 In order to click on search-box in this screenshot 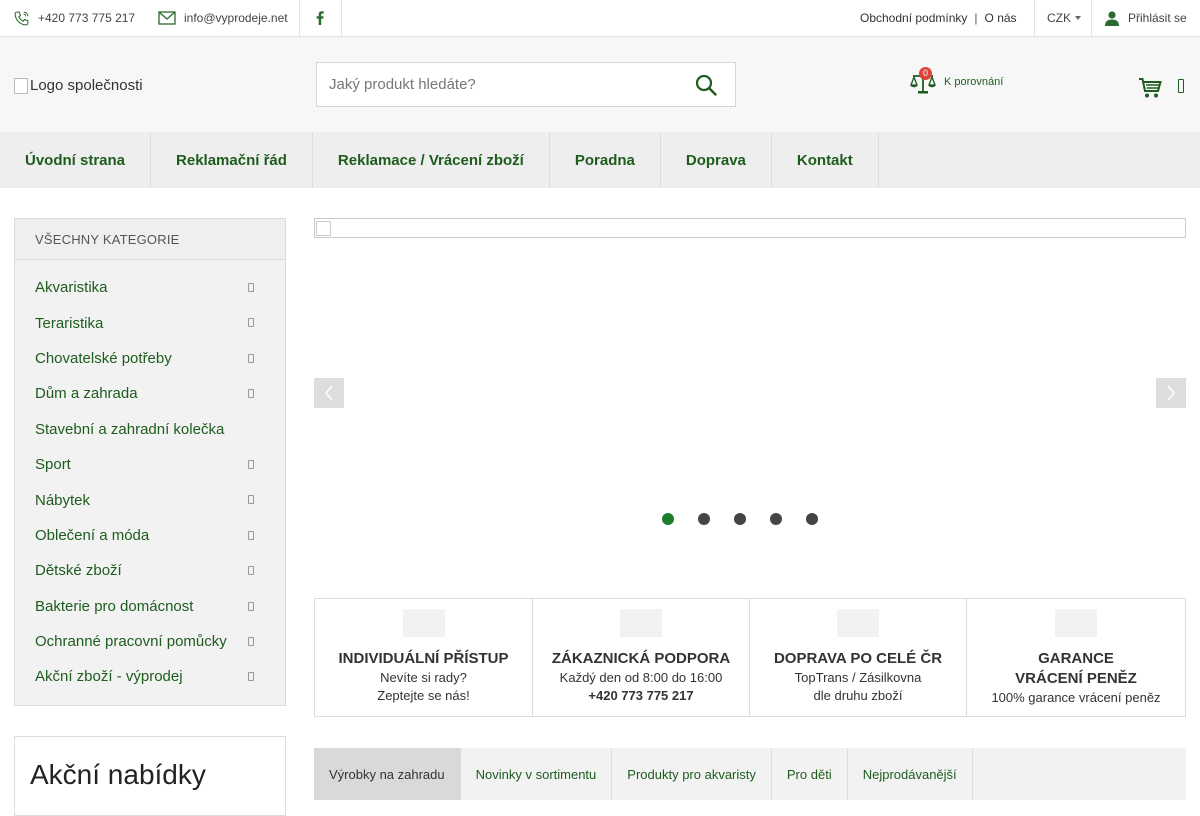, I will do `click(526, 84)`.